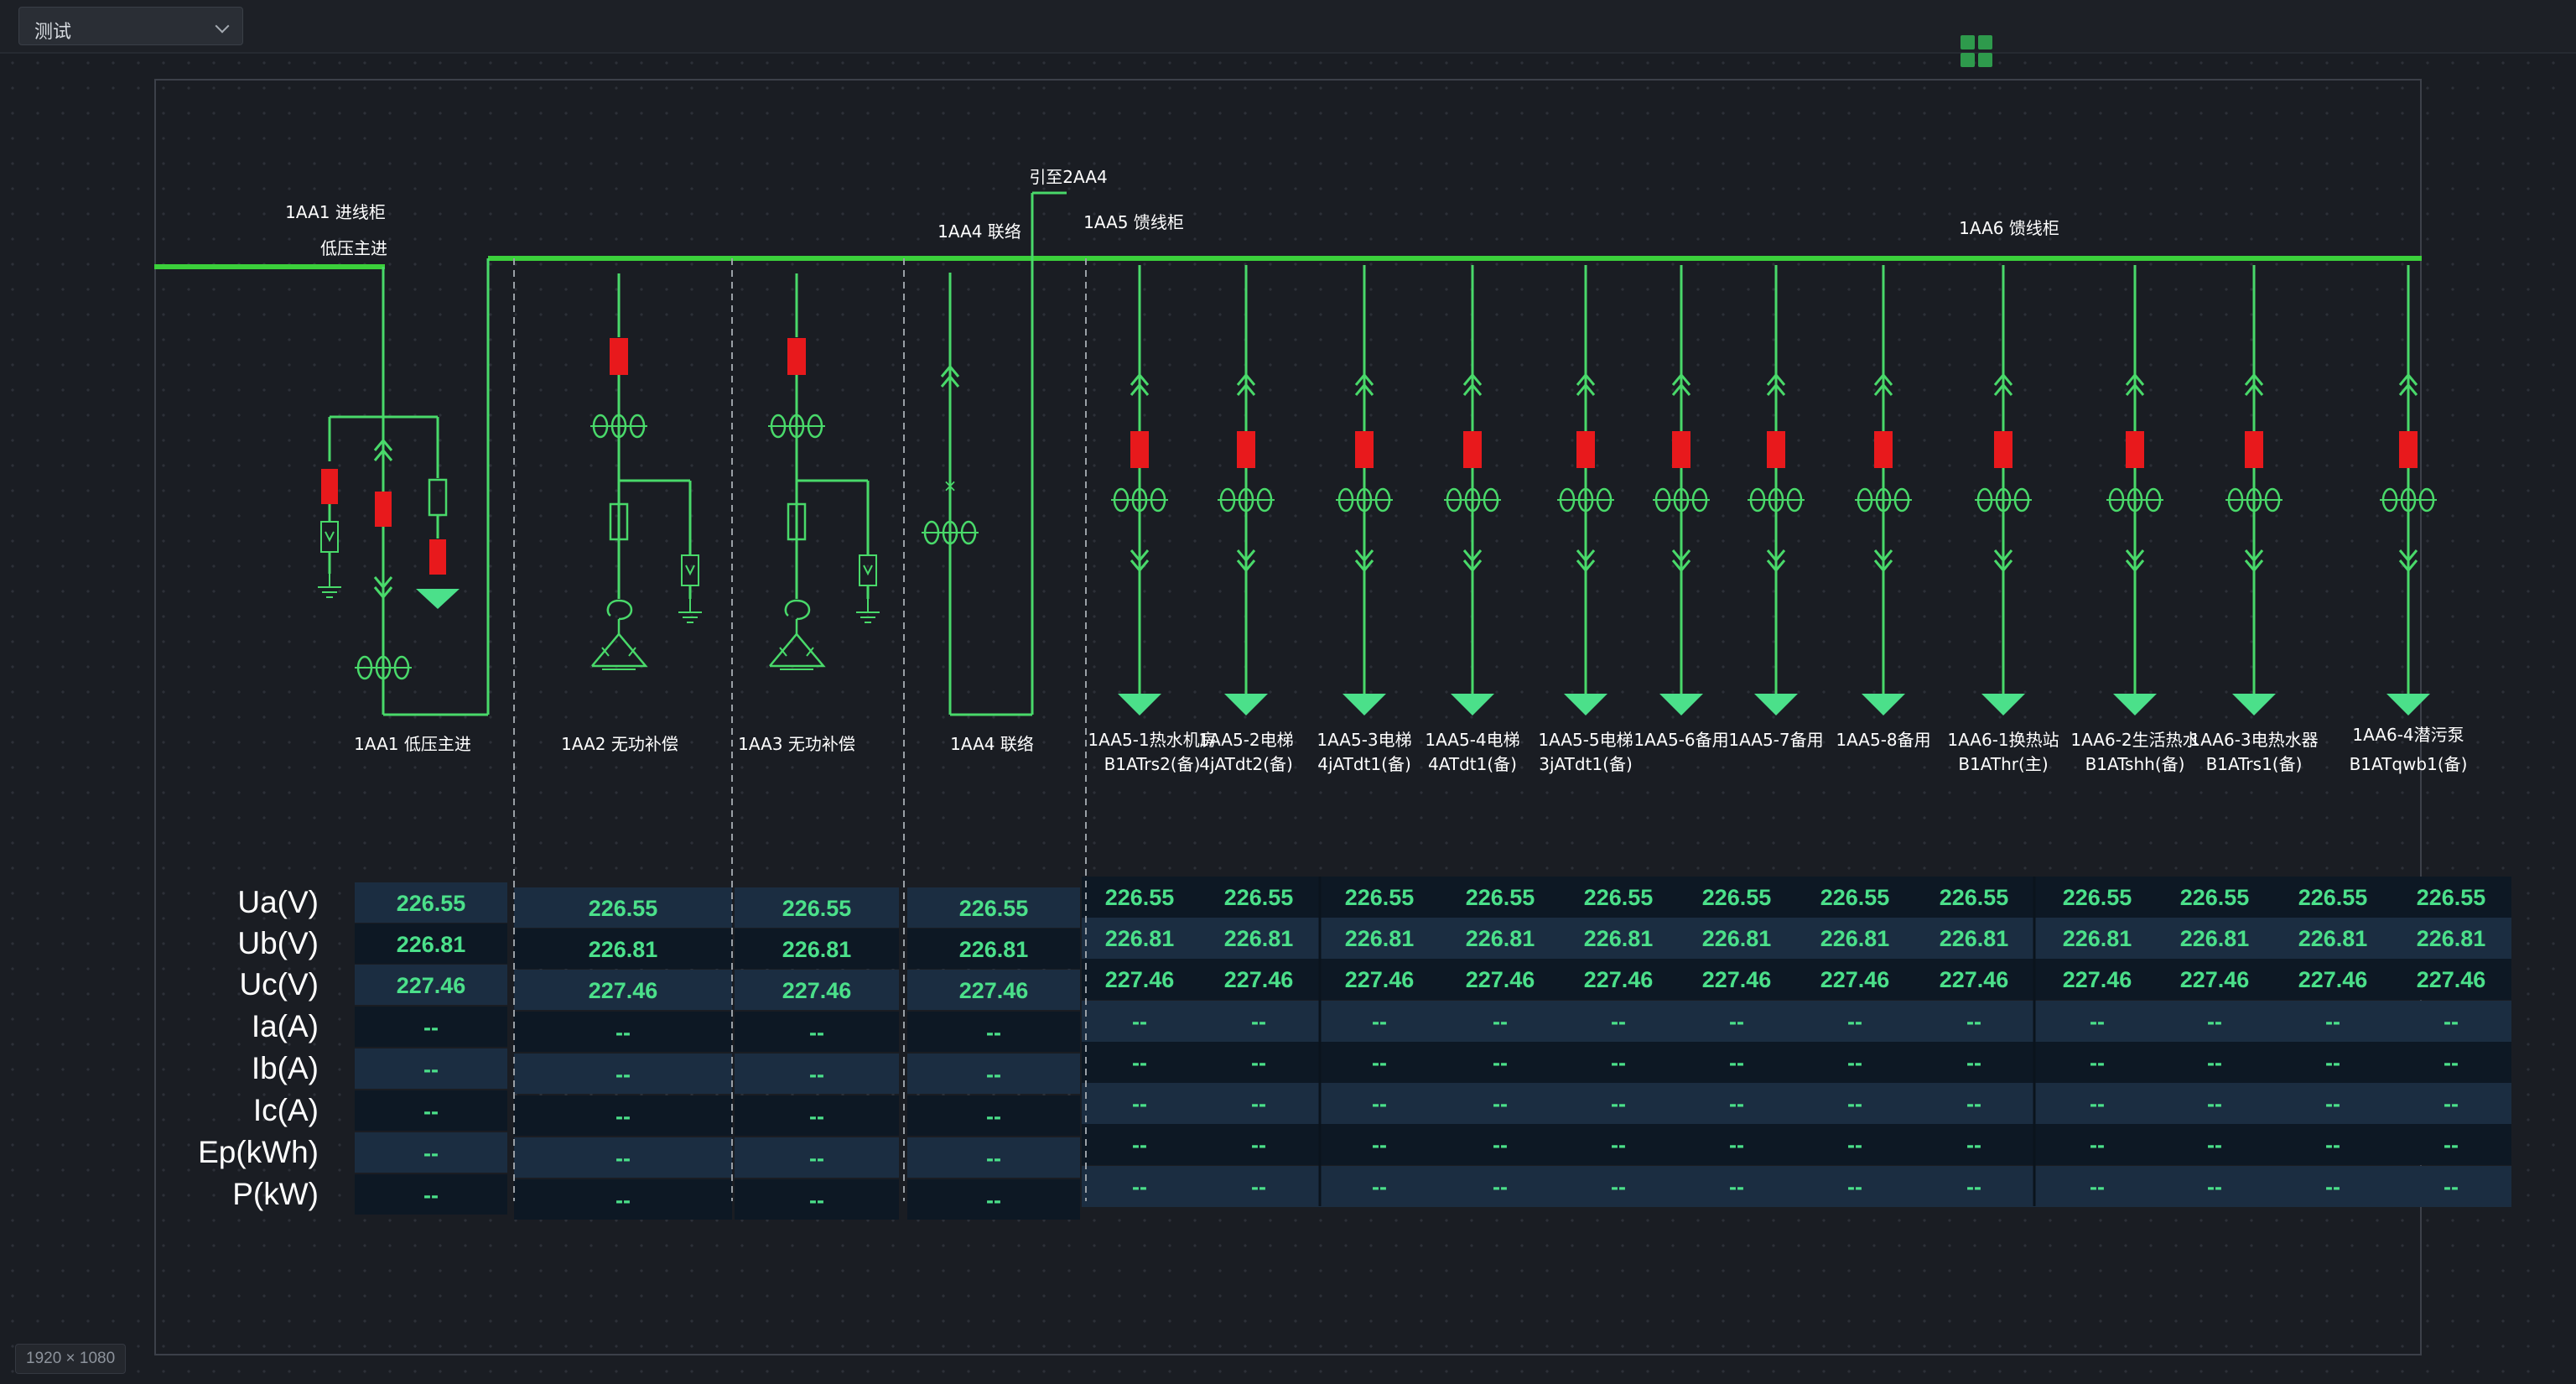  What do you see at coordinates (1364, 764) in the screenshot?
I see `feeder-sublabel: 4jATdt1(备)` at bounding box center [1364, 764].